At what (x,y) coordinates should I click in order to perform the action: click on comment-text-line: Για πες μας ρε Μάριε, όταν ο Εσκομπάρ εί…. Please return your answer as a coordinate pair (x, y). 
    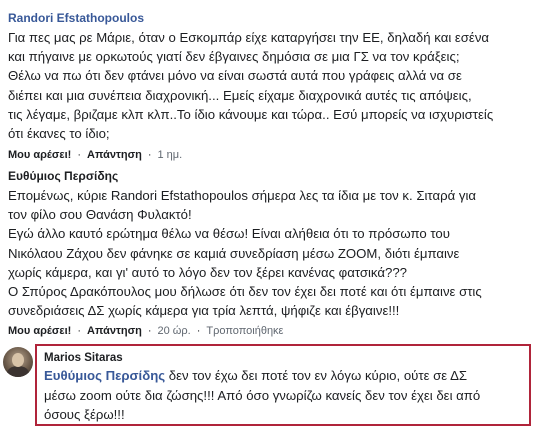
    Looking at the image, I should click on (249, 37).